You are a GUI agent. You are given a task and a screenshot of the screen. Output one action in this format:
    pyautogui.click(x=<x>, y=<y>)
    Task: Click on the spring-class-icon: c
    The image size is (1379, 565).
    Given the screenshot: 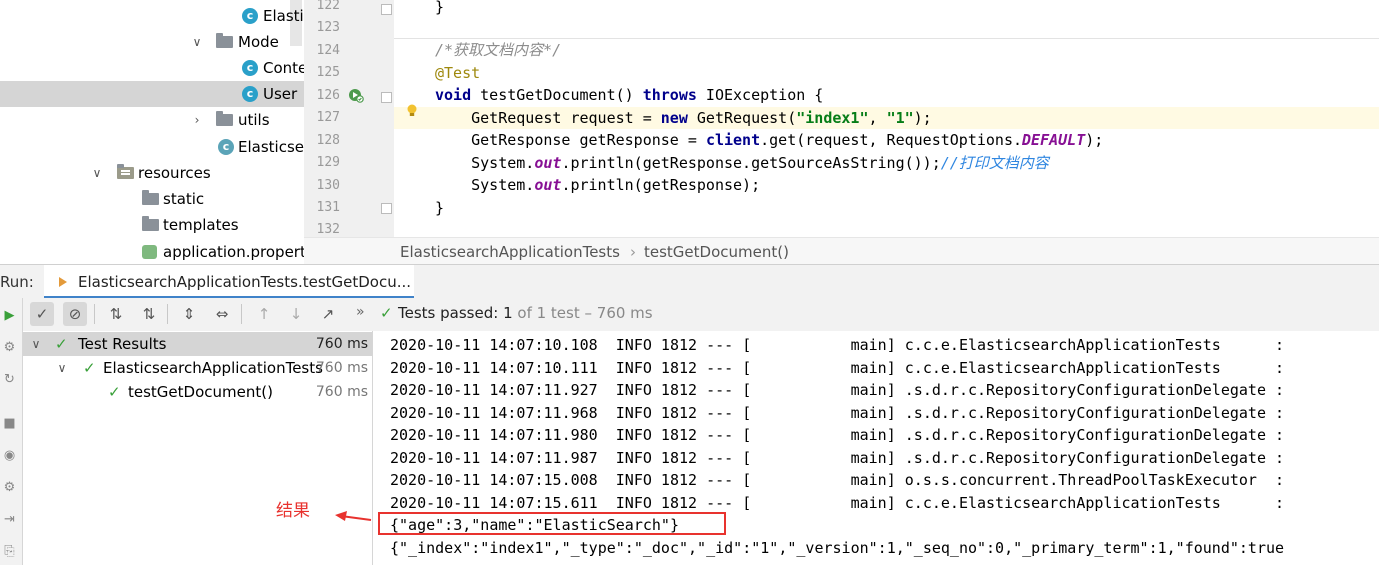 What is the action you would take?
    pyautogui.click(x=226, y=147)
    